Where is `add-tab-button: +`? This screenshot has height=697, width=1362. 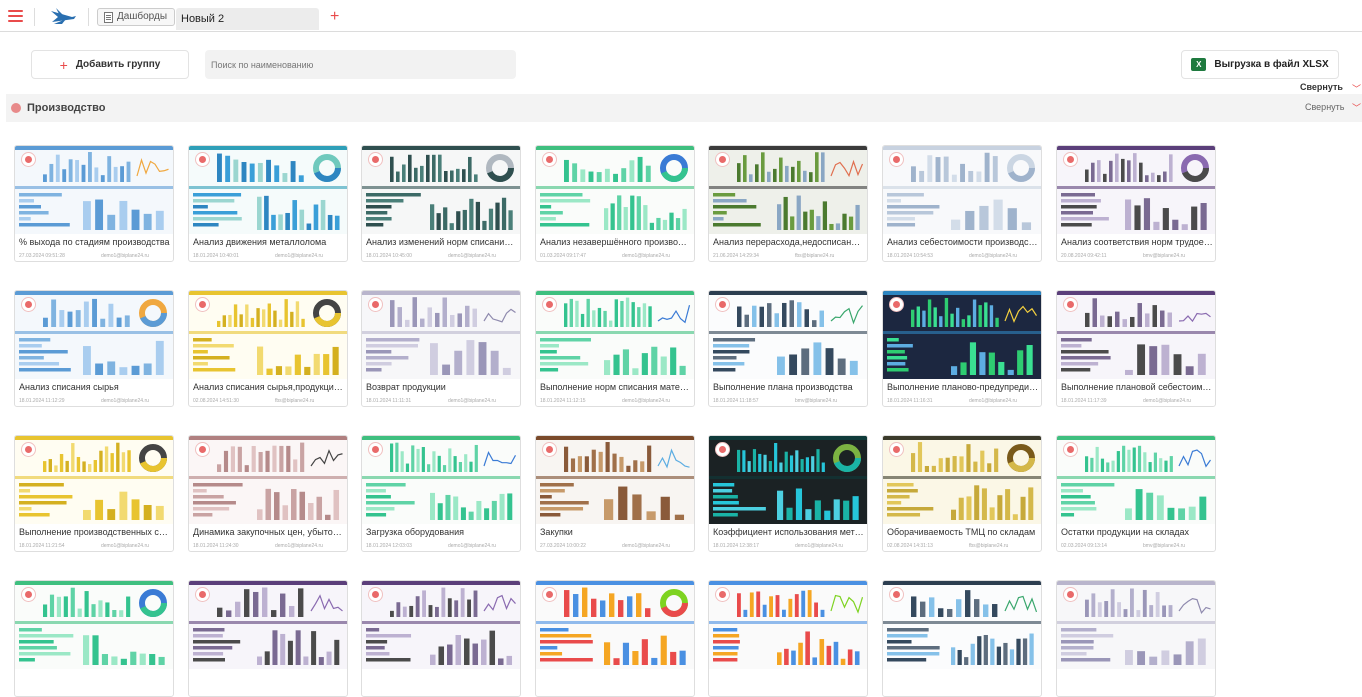 add-tab-button: + is located at coordinates (334, 17).